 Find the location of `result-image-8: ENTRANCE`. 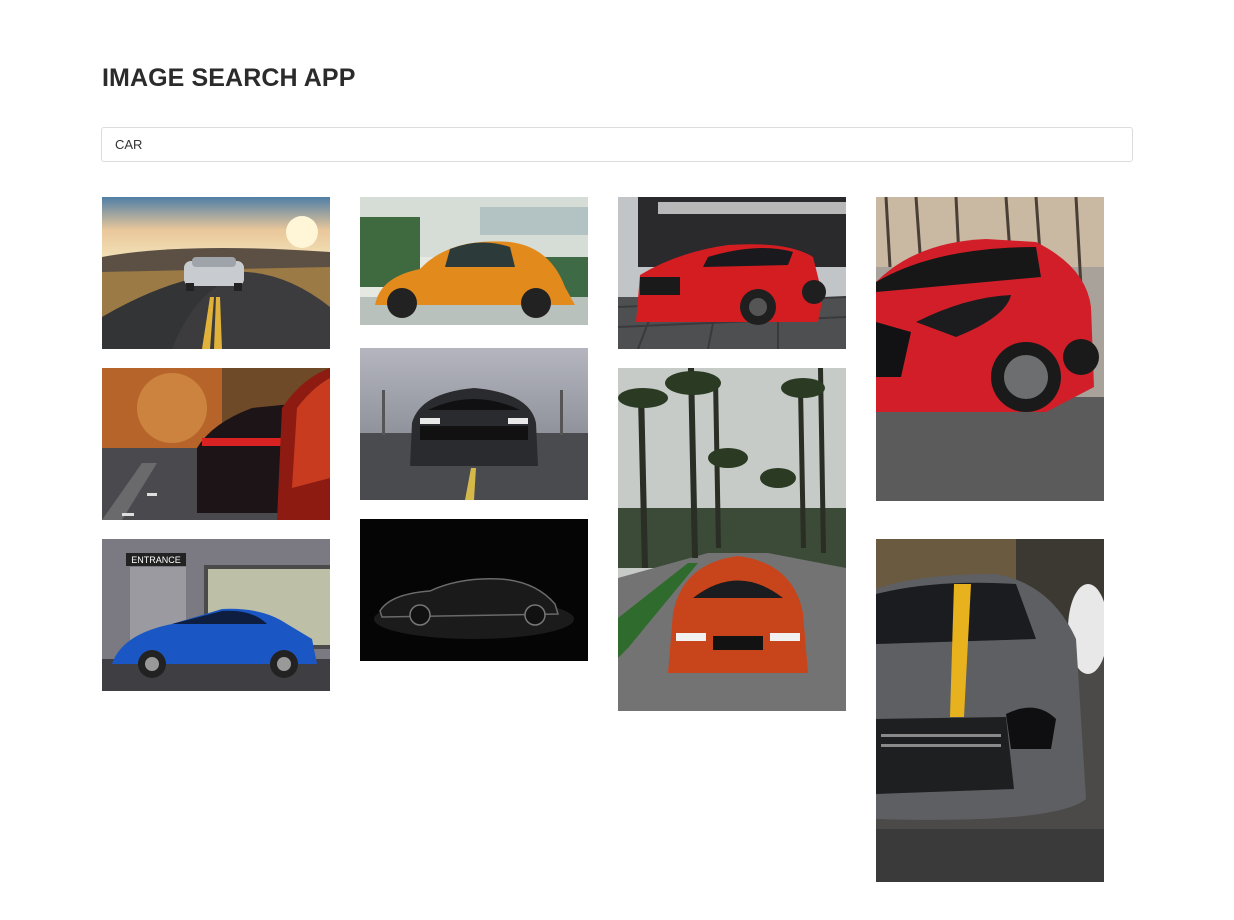

result-image-8: ENTRANCE is located at coordinates (216, 615).